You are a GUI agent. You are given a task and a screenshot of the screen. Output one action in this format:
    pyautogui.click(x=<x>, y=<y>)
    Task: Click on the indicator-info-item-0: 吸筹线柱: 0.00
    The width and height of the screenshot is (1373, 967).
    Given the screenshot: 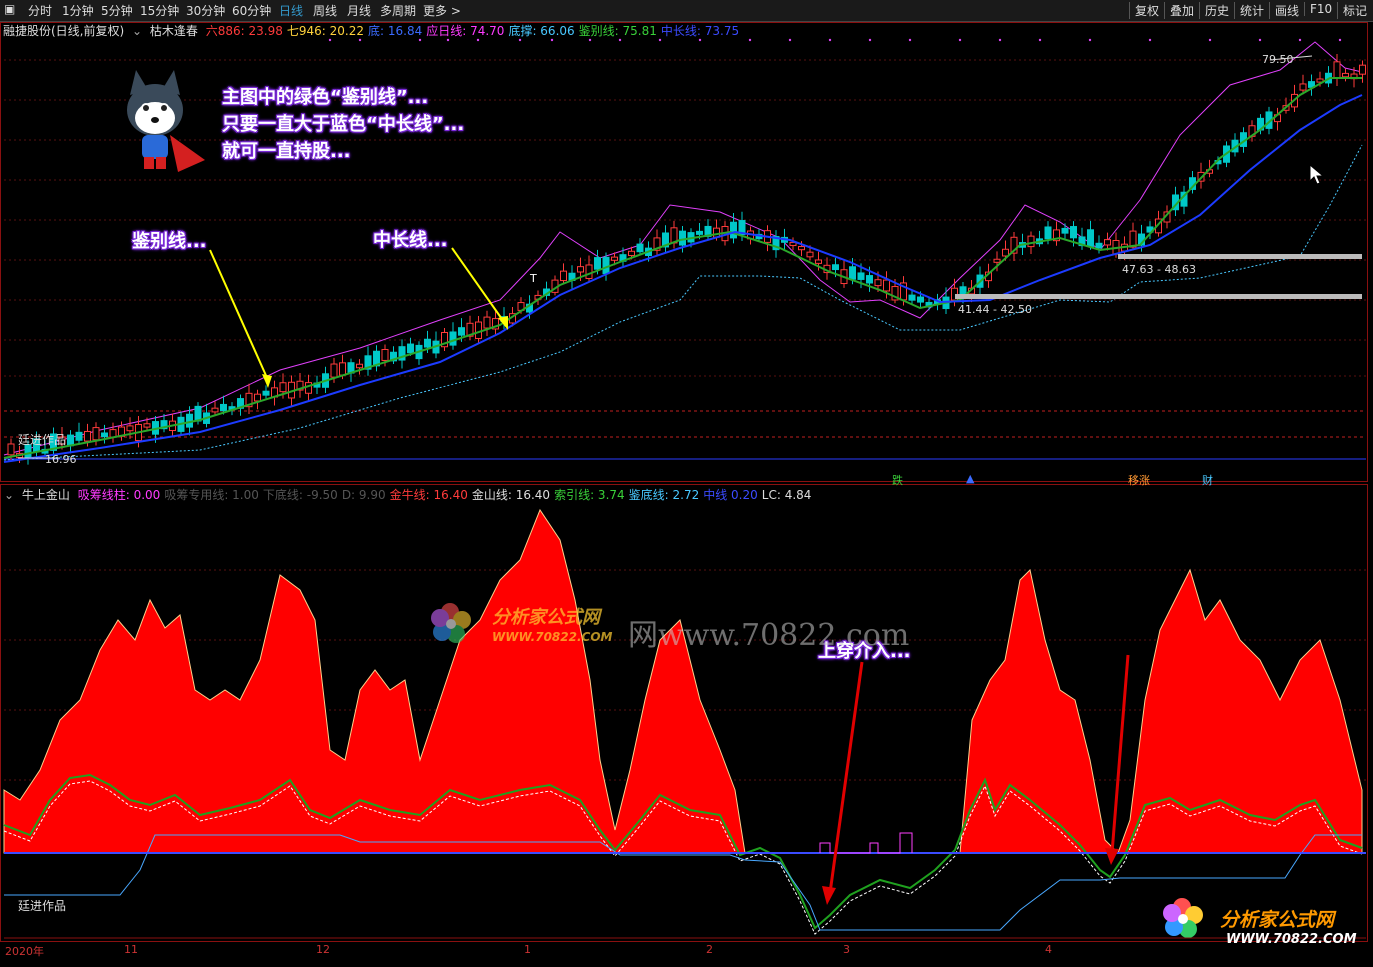 What is the action you would take?
    pyautogui.click(x=119, y=495)
    